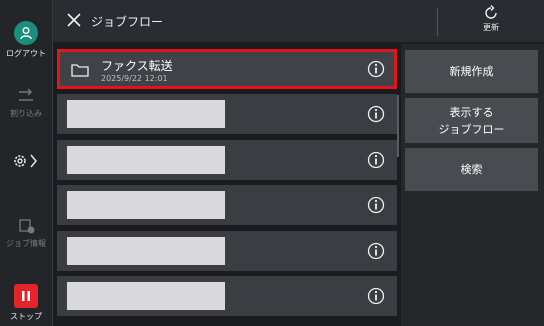 This screenshot has width=544, height=326. What do you see at coordinates (80, 70) in the screenshot?
I see `folder-icon` at bounding box center [80, 70].